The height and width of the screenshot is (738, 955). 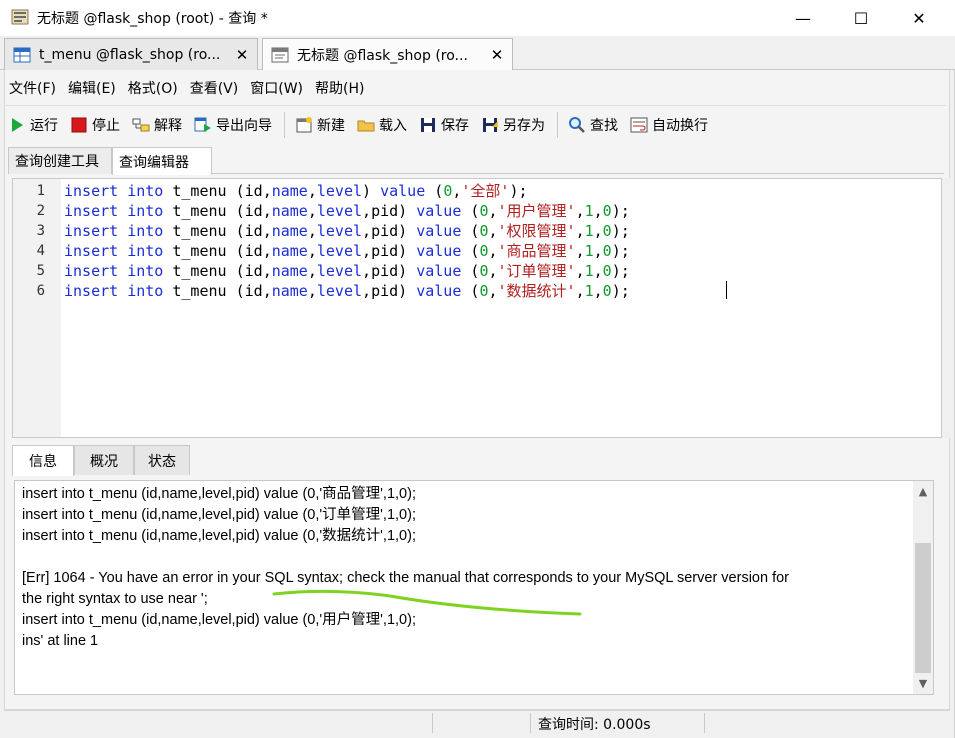 I want to click on play-icon, so click(x=17, y=125).